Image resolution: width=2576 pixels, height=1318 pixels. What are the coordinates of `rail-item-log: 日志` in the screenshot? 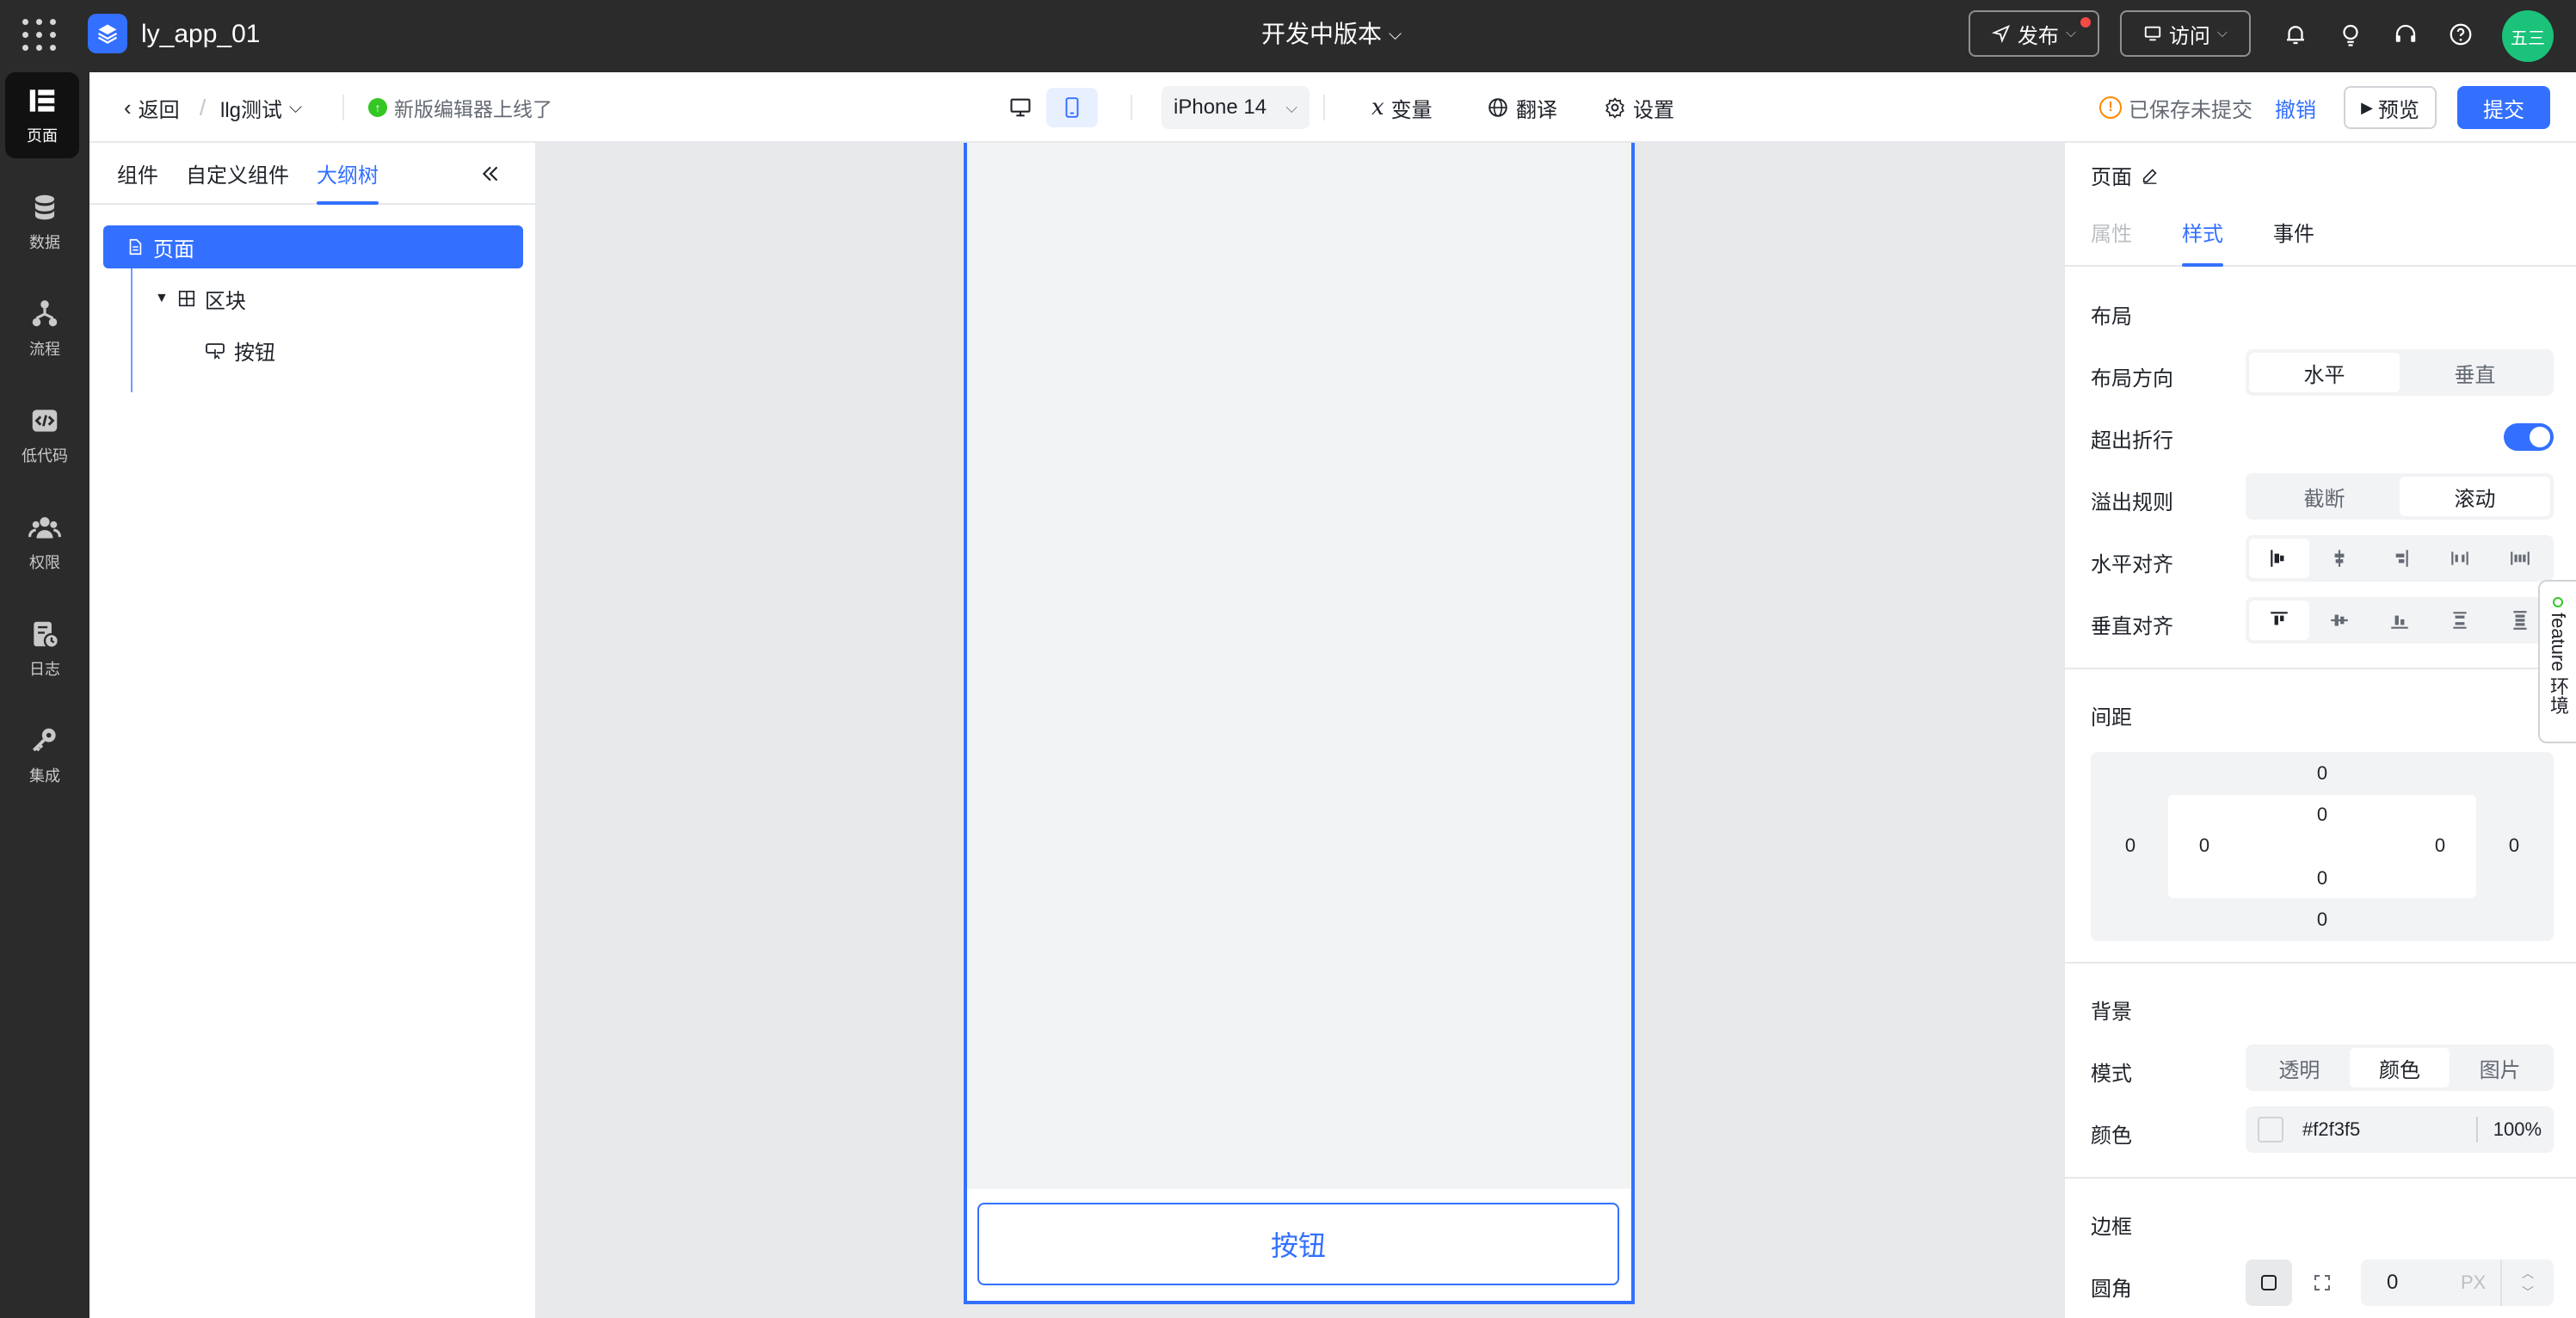 It's located at (44, 649).